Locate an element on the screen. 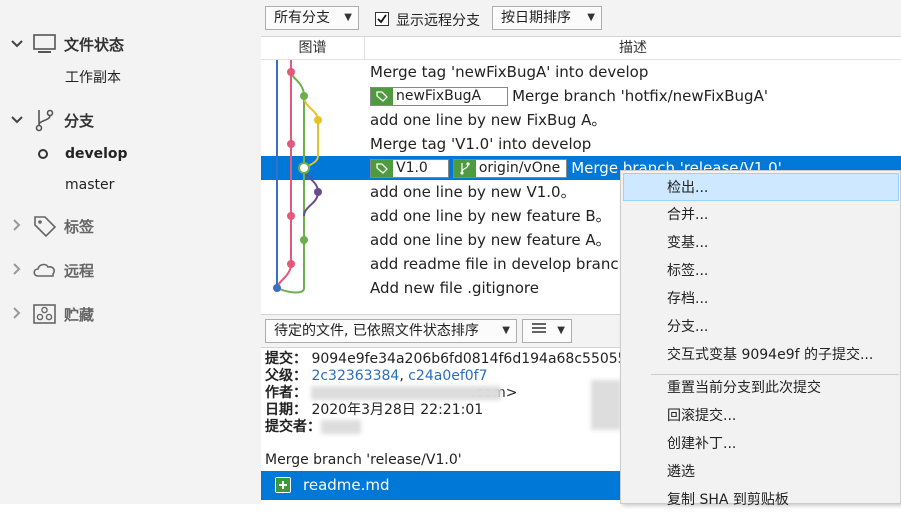  tag-label: newFixBugA is located at coordinates (439, 96).